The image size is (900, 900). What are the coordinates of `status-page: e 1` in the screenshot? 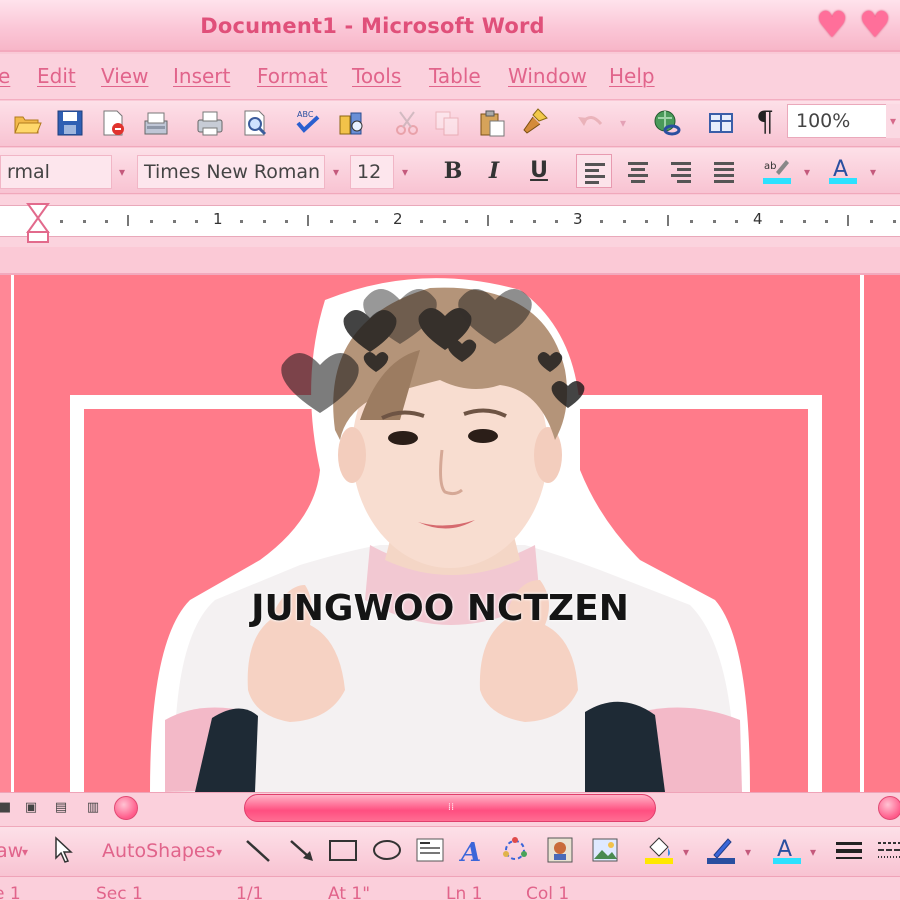 It's located at (10, 892).